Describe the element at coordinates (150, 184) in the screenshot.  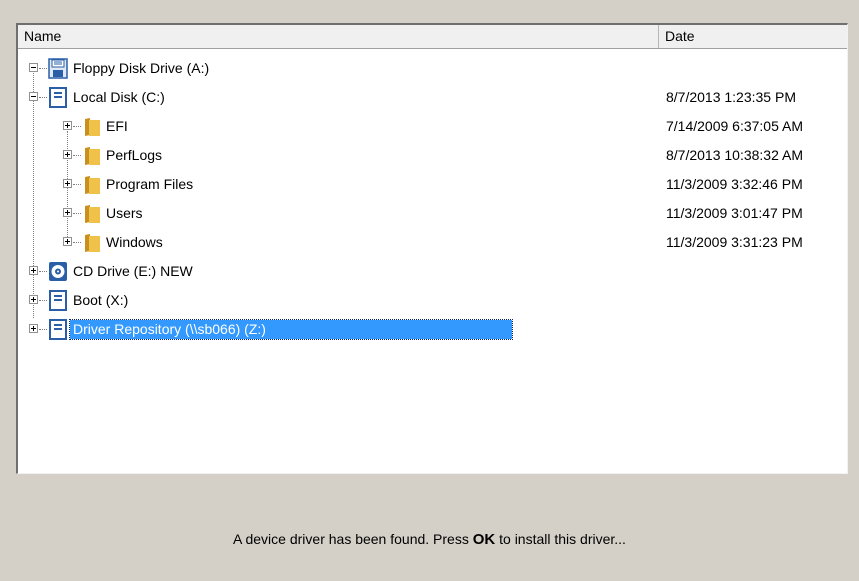
I see `tree-item-label: Program Files` at that location.